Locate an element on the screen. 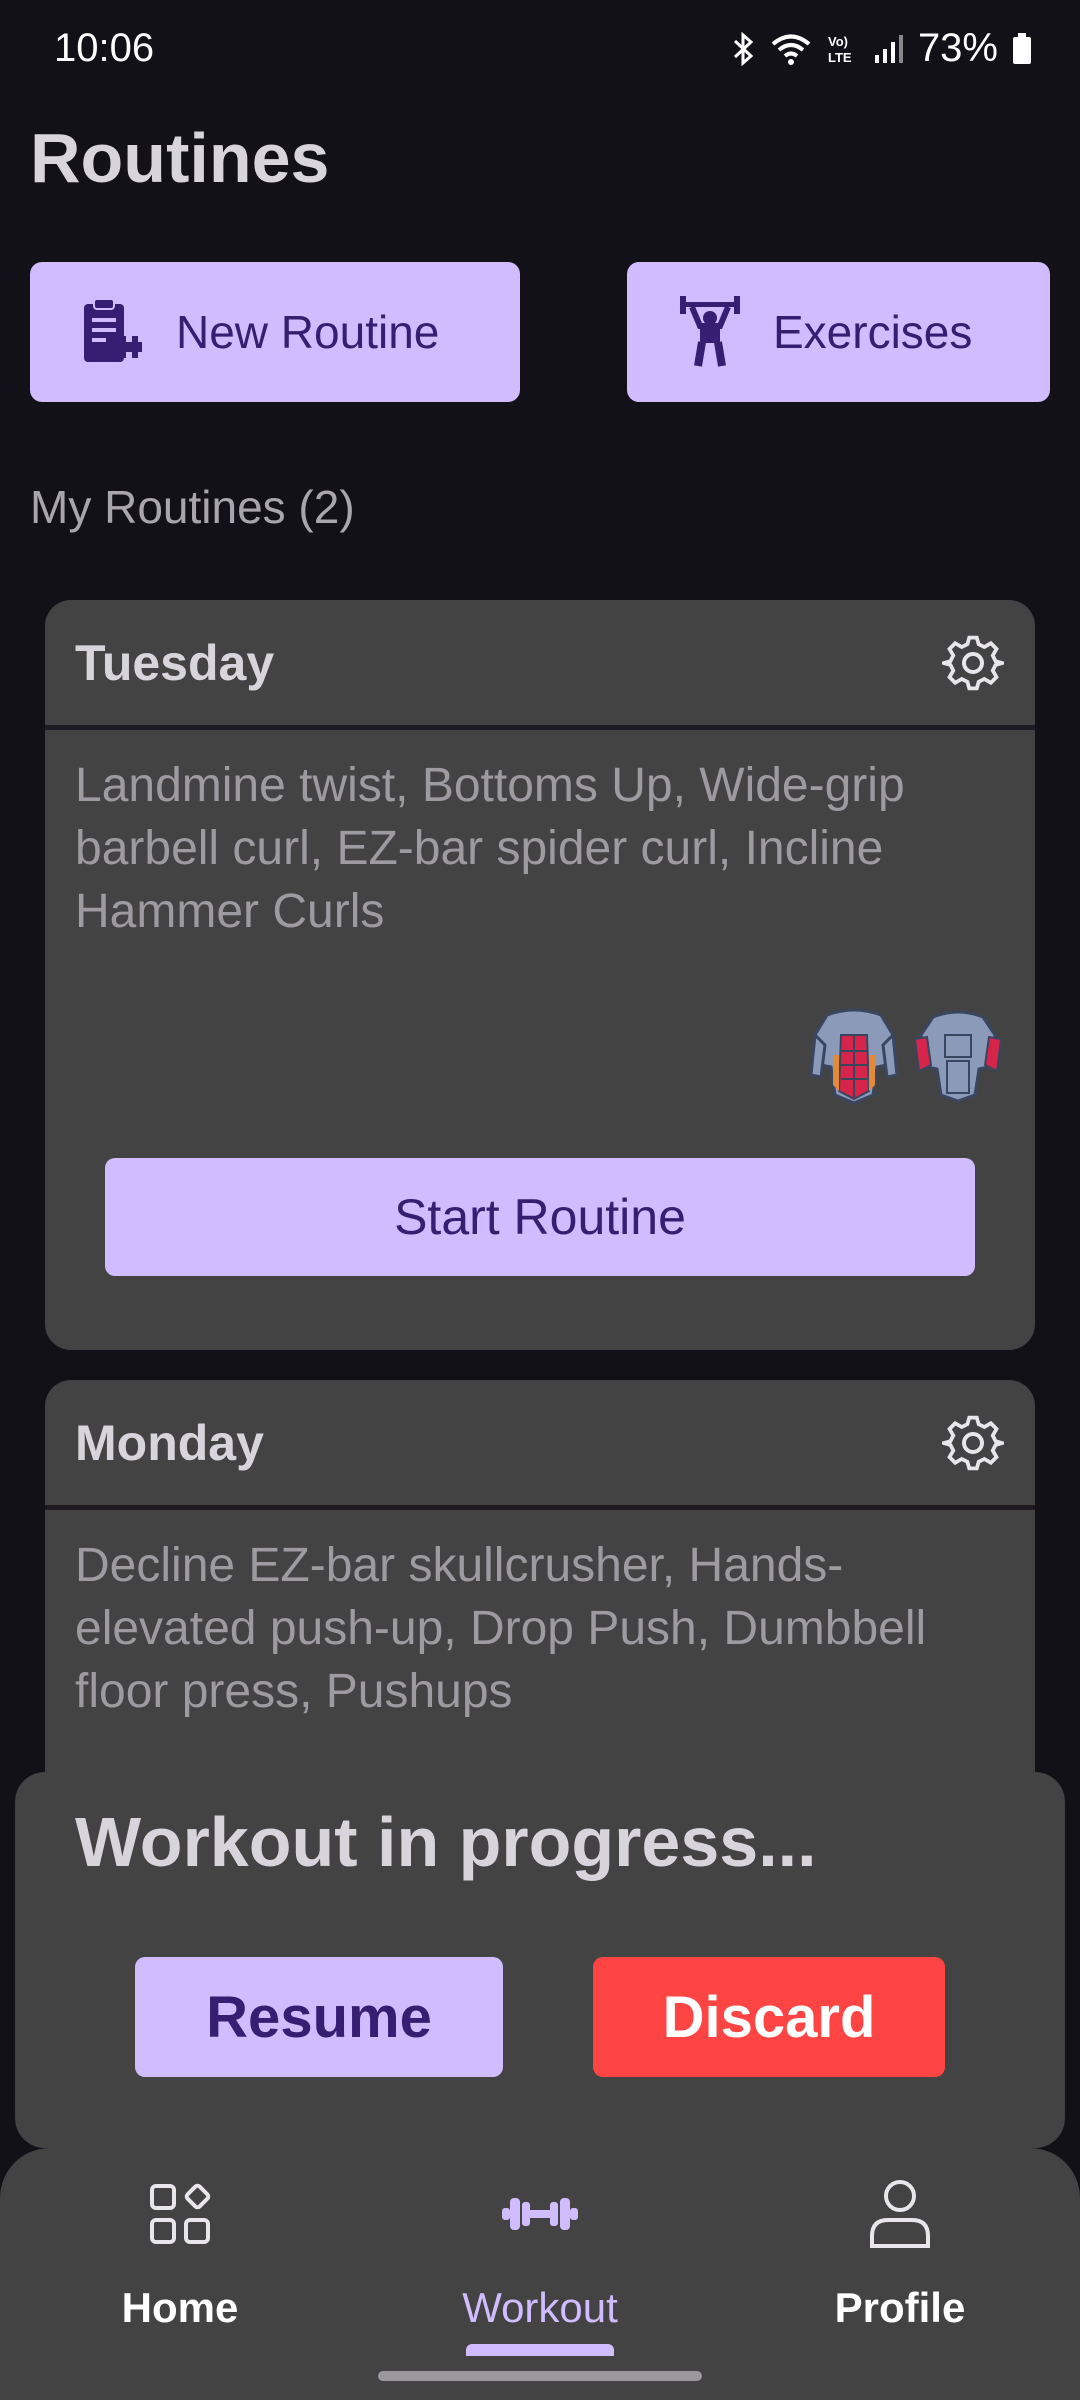 Image resolution: width=1080 pixels, height=2400 pixels. battery-percent: 73% is located at coordinates (957, 48).